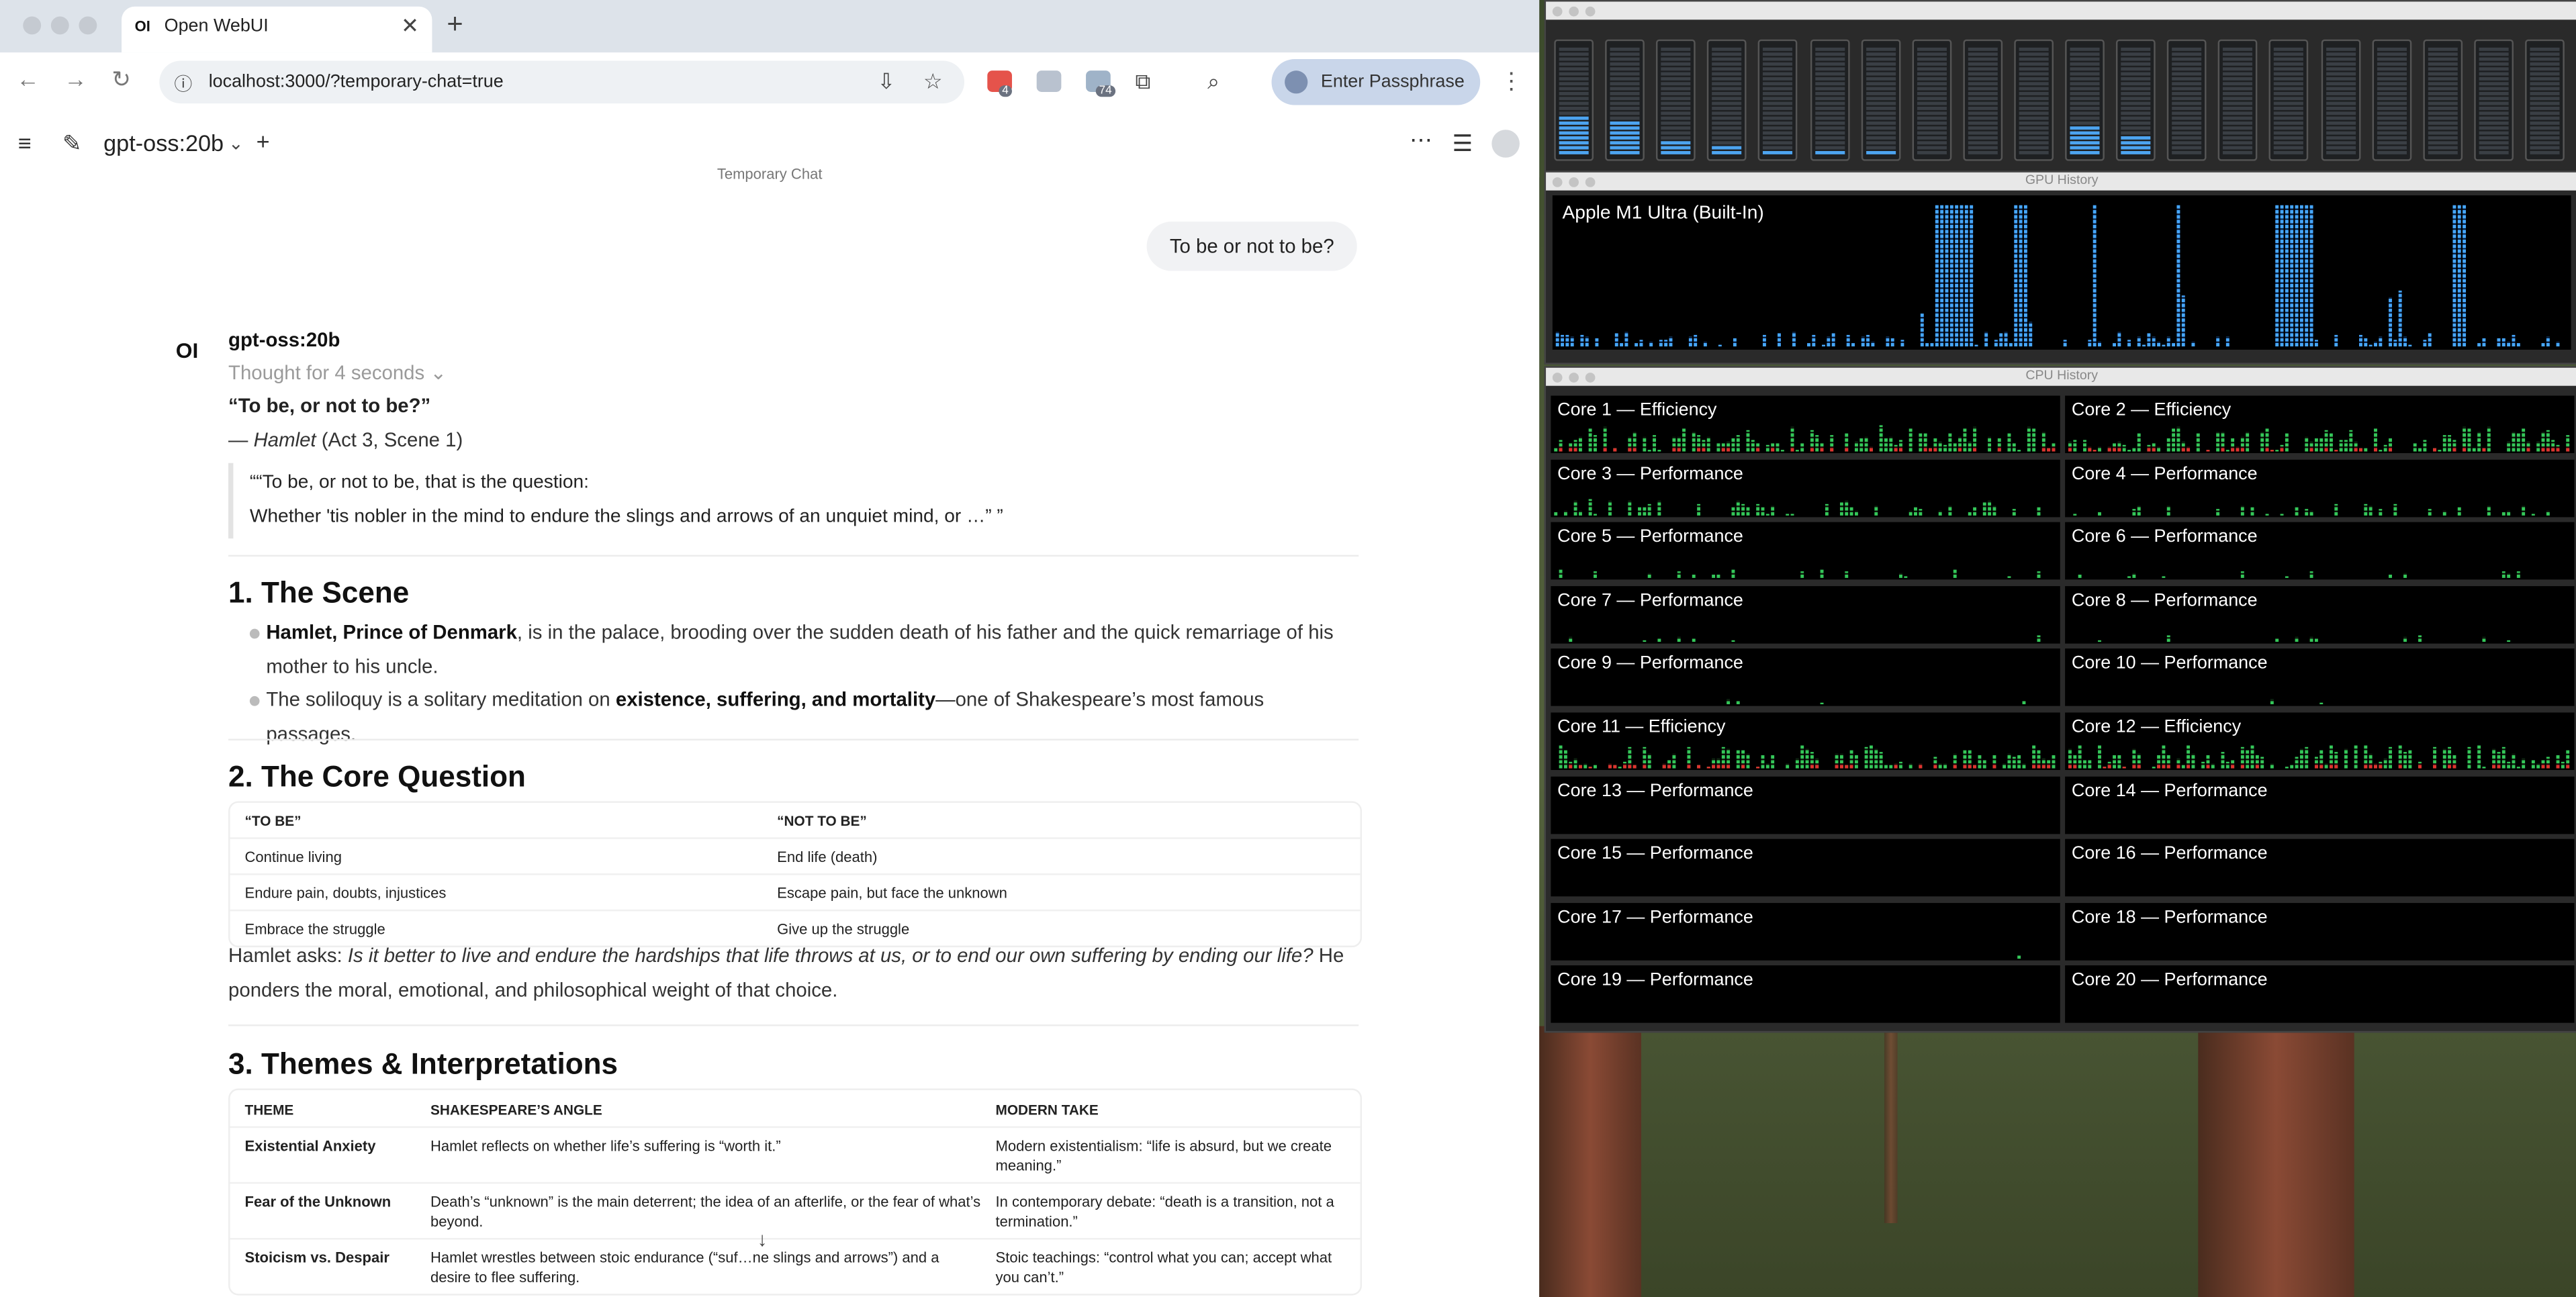 The width and height of the screenshot is (2576, 1297). What do you see at coordinates (1376, 82) in the screenshot?
I see `enter-passphrase-button: Enter Passphrase` at bounding box center [1376, 82].